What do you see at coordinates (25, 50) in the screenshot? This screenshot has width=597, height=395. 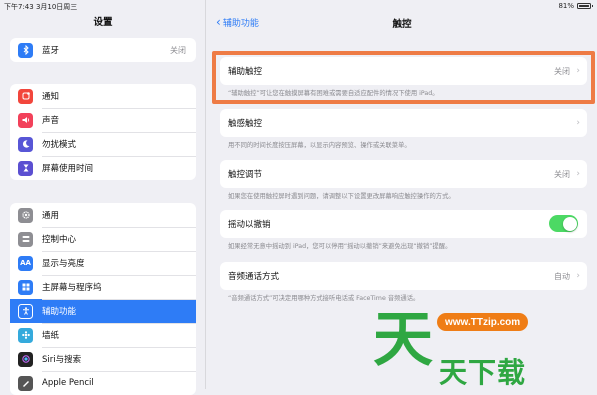 I see `bluetooth-icon` at bounding box center [25, 50].